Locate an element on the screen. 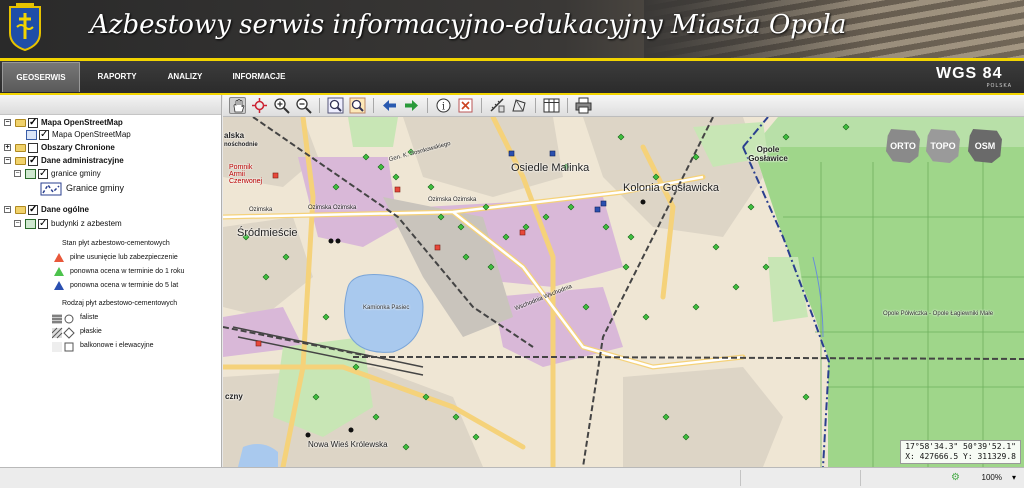  clear-icon is located at coordinates (465, 105).